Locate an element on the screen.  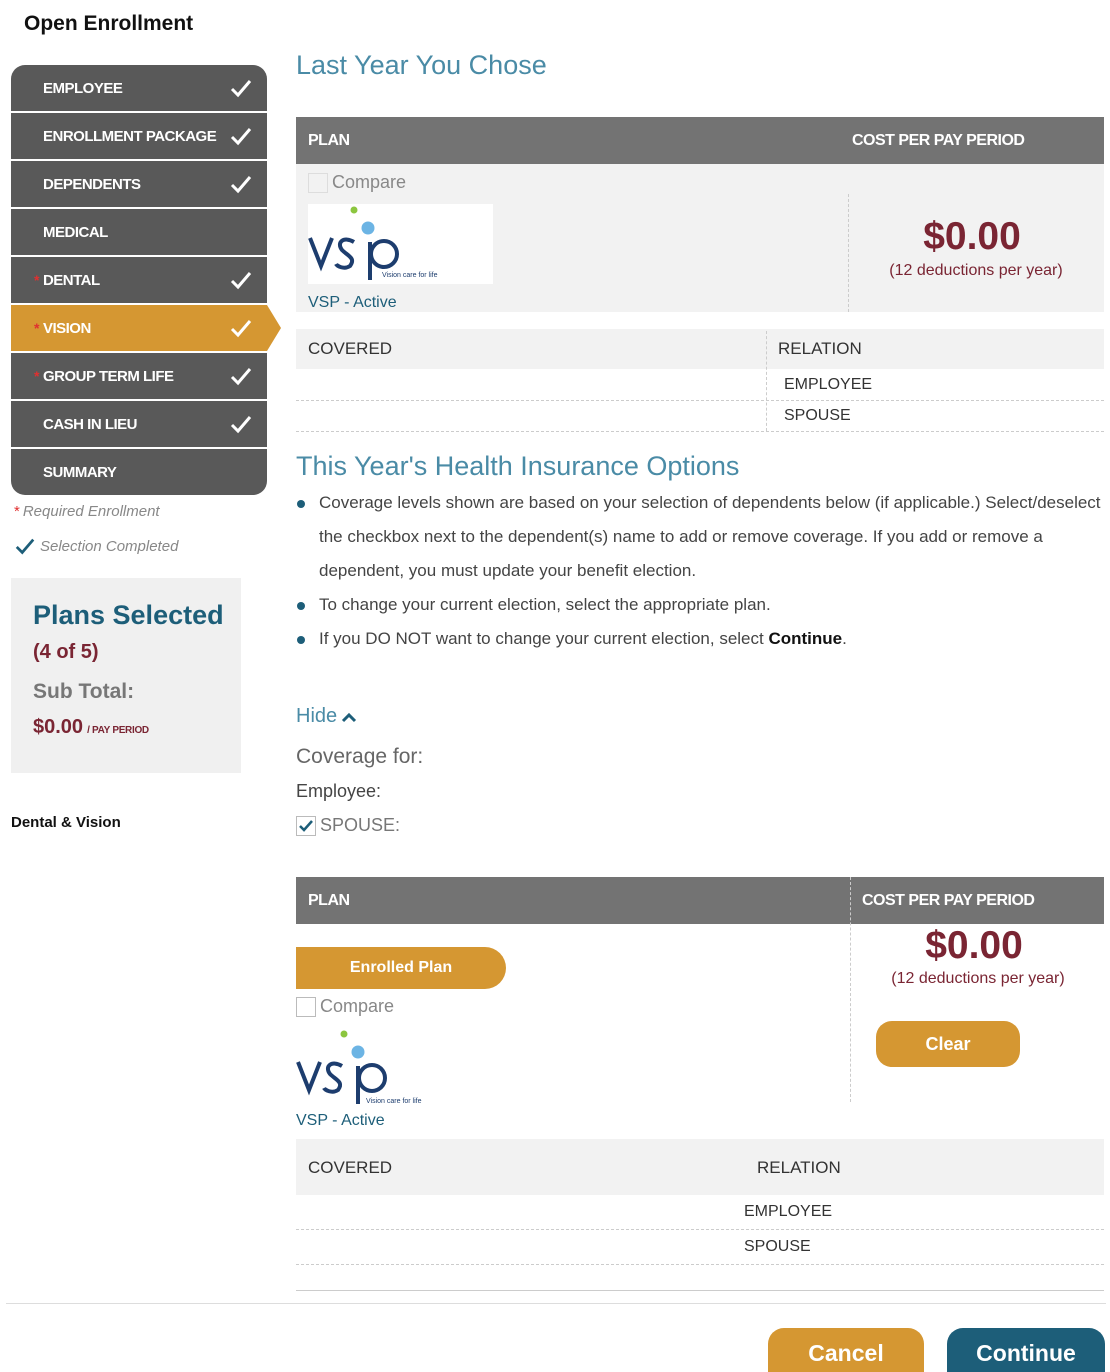
step-label: CASH IN LIEU is located at coordinates (90, 424).